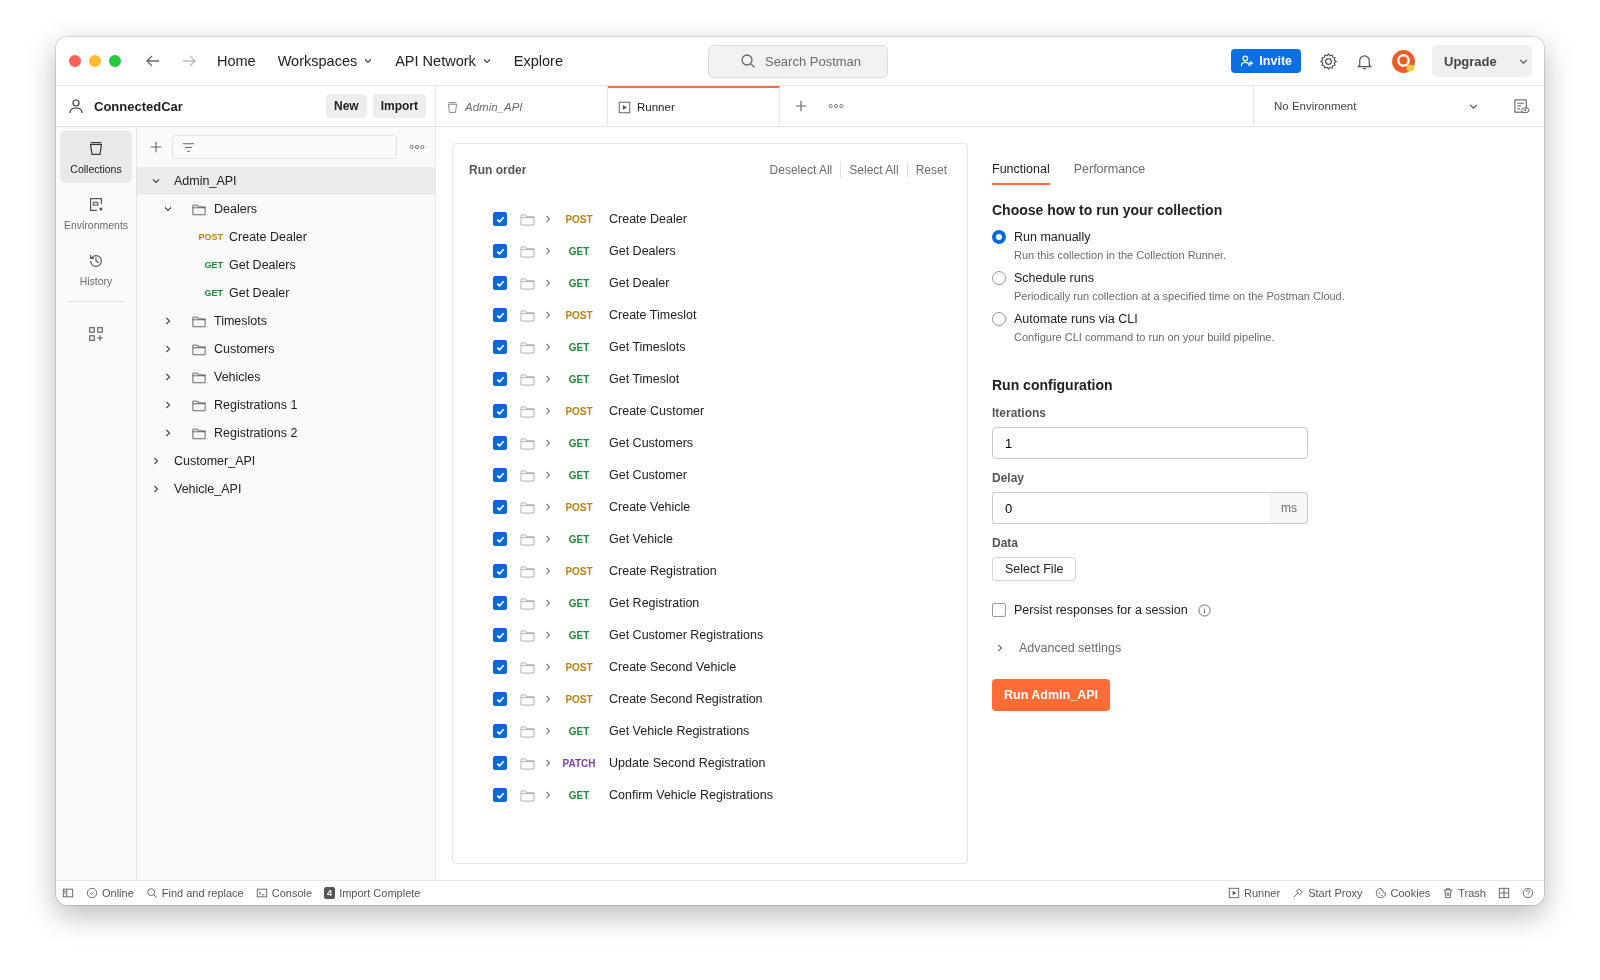  What do you see at coordinates (1448, 893) in the screenshot?
I see `trash-icon` at bounding box center [1448, 893].